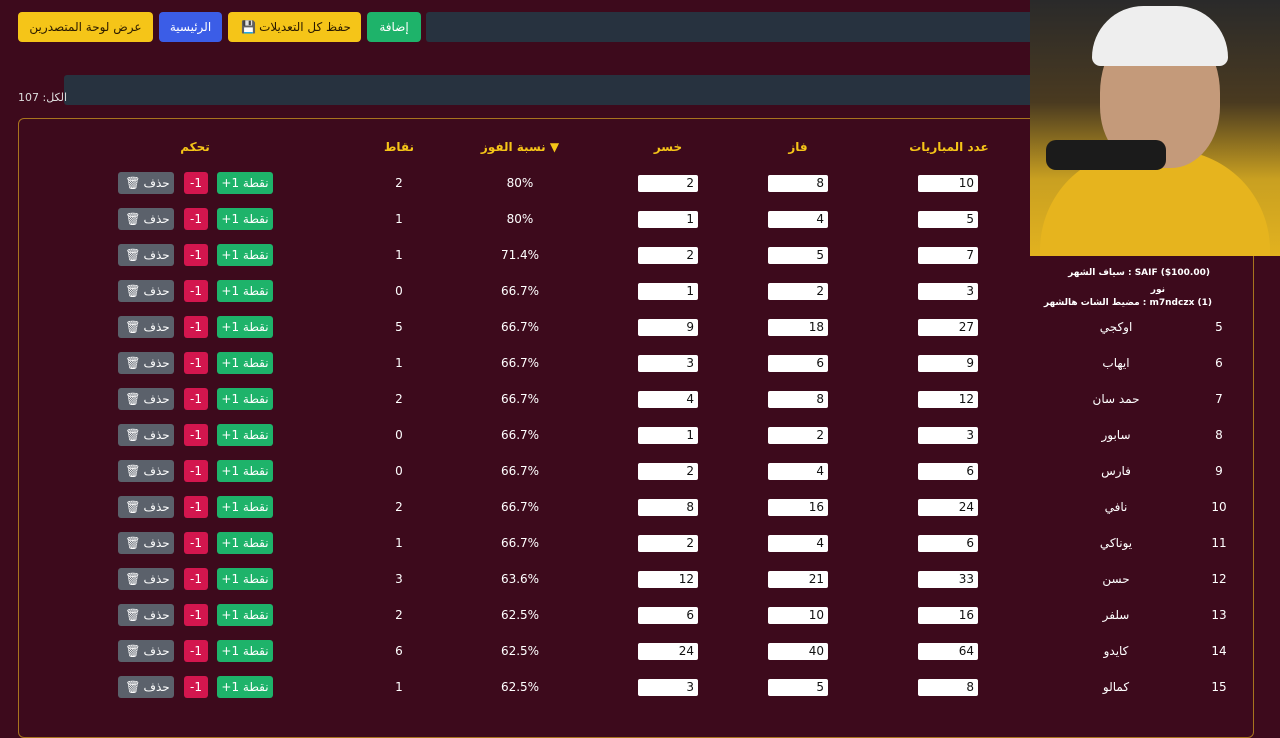  Describe the element at coordinates (948, 183) in the screenshot. I see `matches-input: 10` at that location.